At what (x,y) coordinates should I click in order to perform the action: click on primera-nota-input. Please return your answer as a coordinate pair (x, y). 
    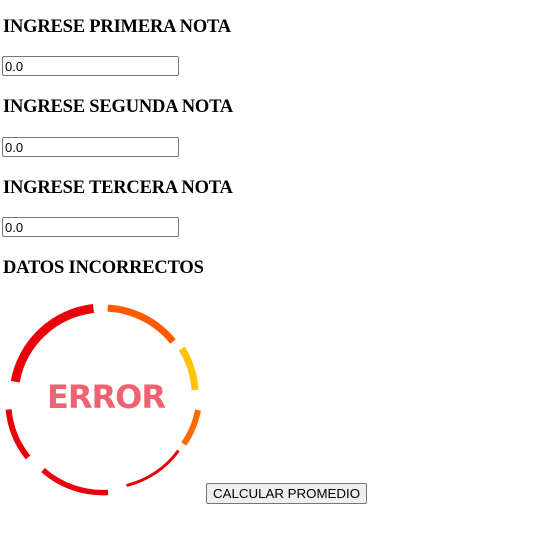
    Looking at the image, I should click on (90, 66).